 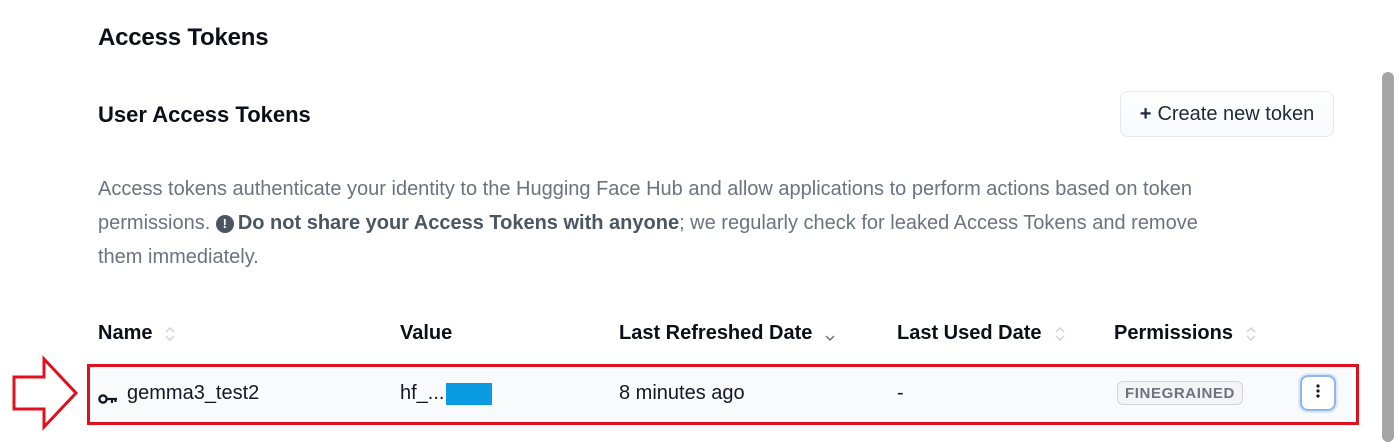 I want to click on warning-text-2: with anyone, so click(x=618, y=223).